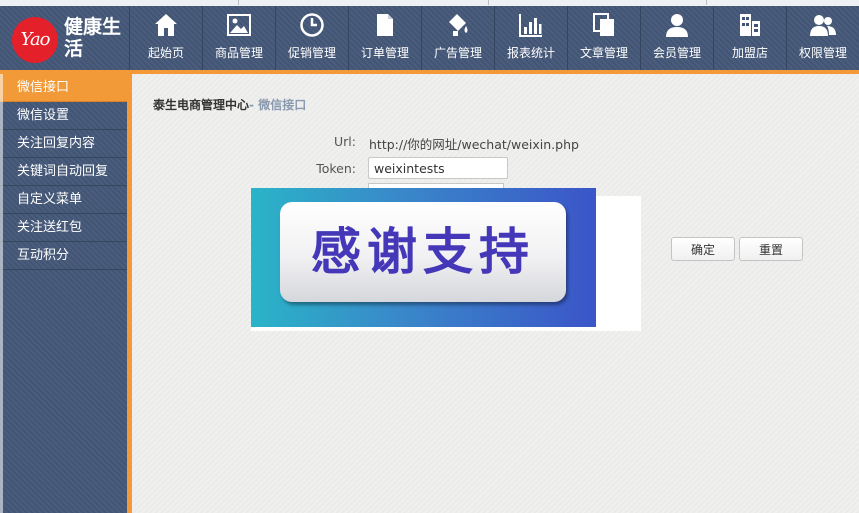  I want to click on building-icon, so click(750, 25).